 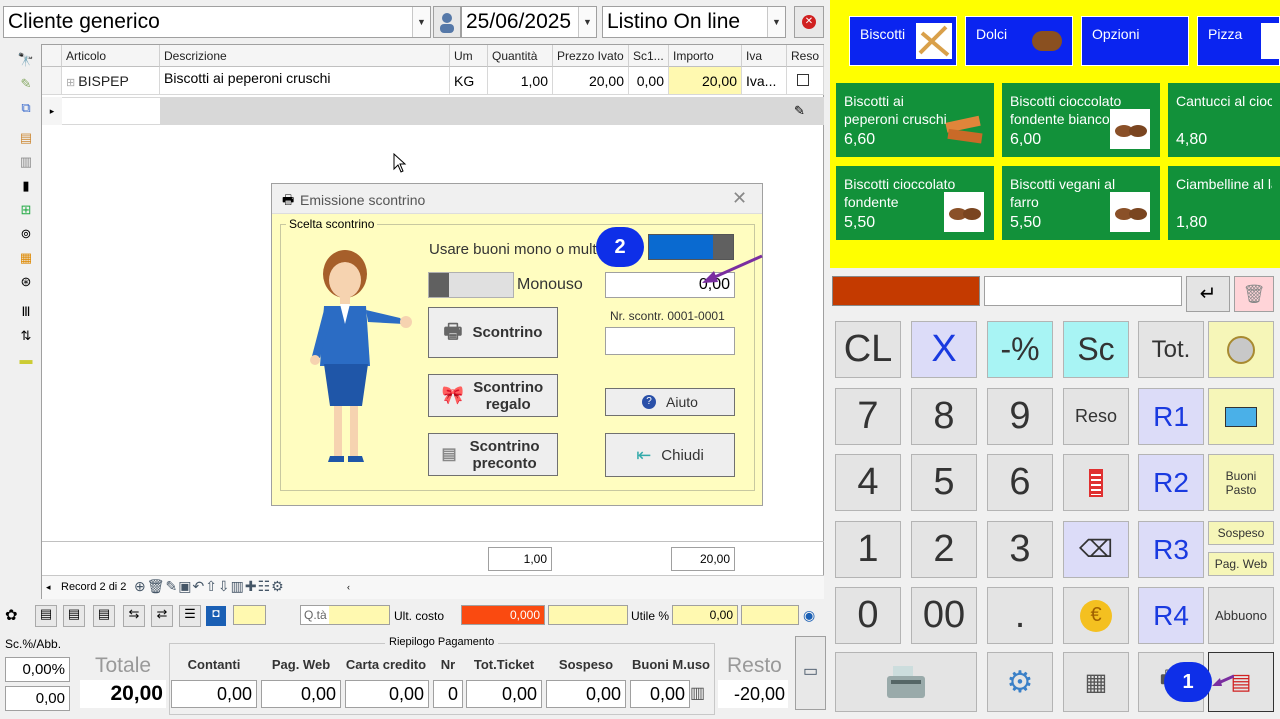 I want to click on dialog-close-icon: ✕, so click(x=739, y=198).